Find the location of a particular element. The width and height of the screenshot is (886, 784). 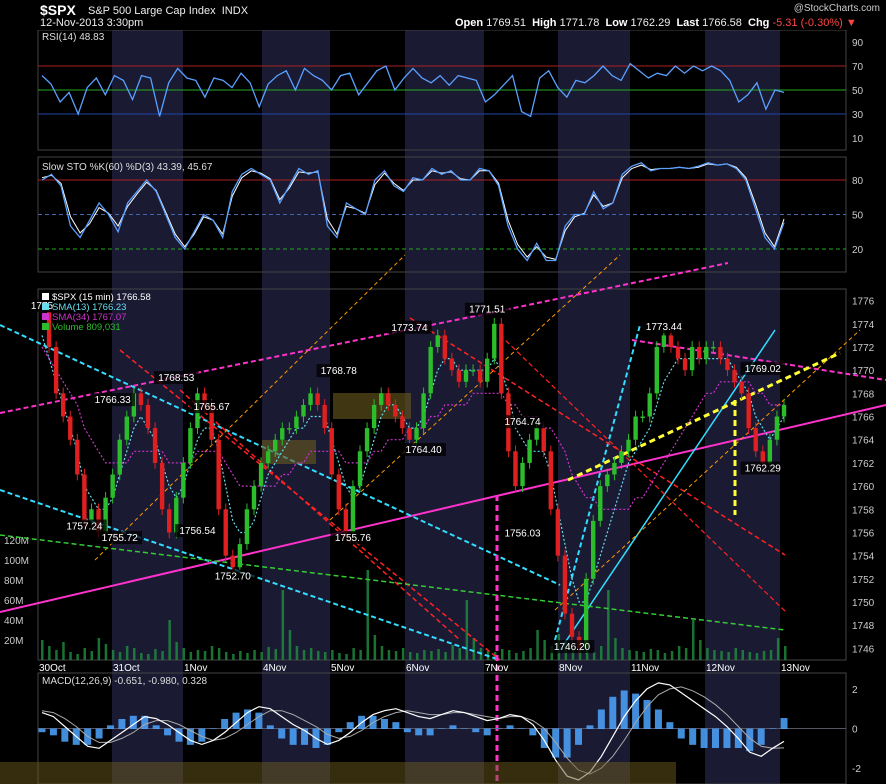

sto-tick-label: 50 is located at coordinates (858, 216).